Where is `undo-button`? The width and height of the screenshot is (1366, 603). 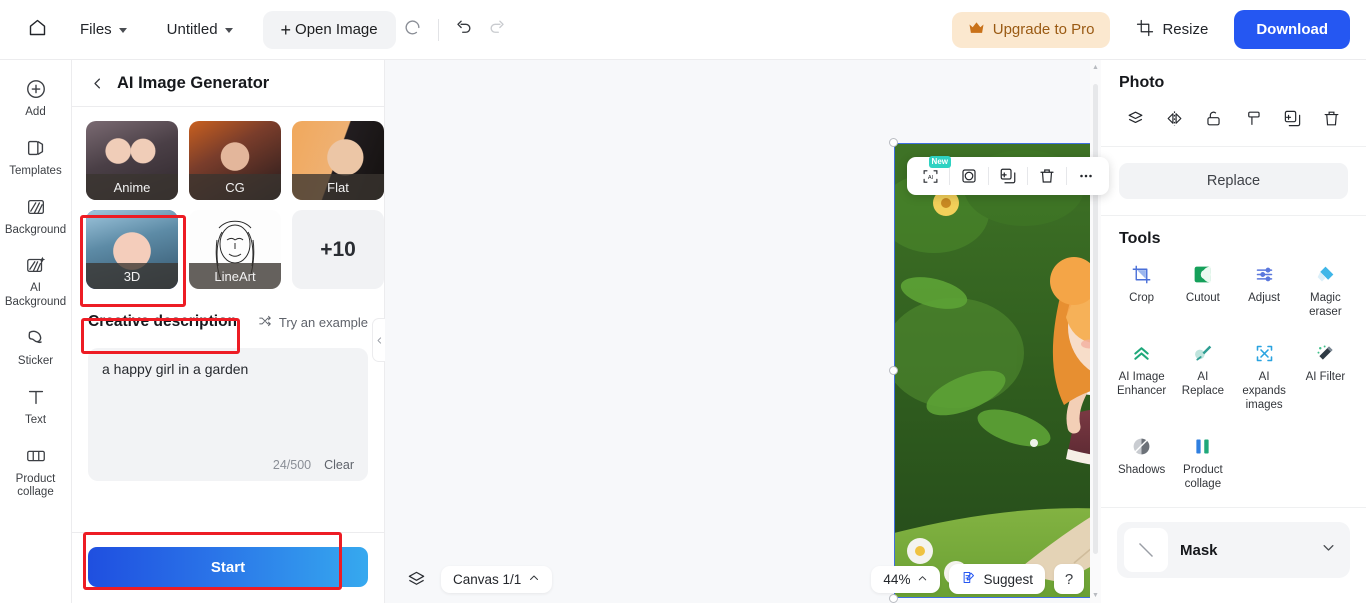
undo-button is located at coordinates (464, 30).